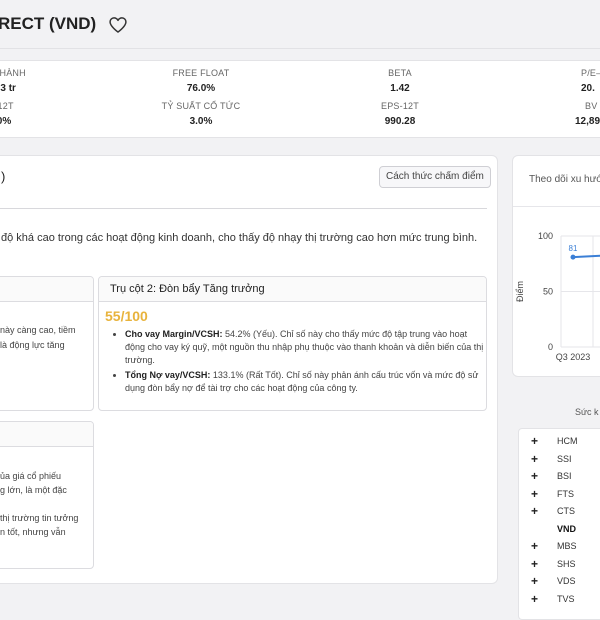 This screenshot has height=620, width=600. Describe the element at coordinates (548, 292) in the screenshot. I see `y-tick-label: 50` at that location.